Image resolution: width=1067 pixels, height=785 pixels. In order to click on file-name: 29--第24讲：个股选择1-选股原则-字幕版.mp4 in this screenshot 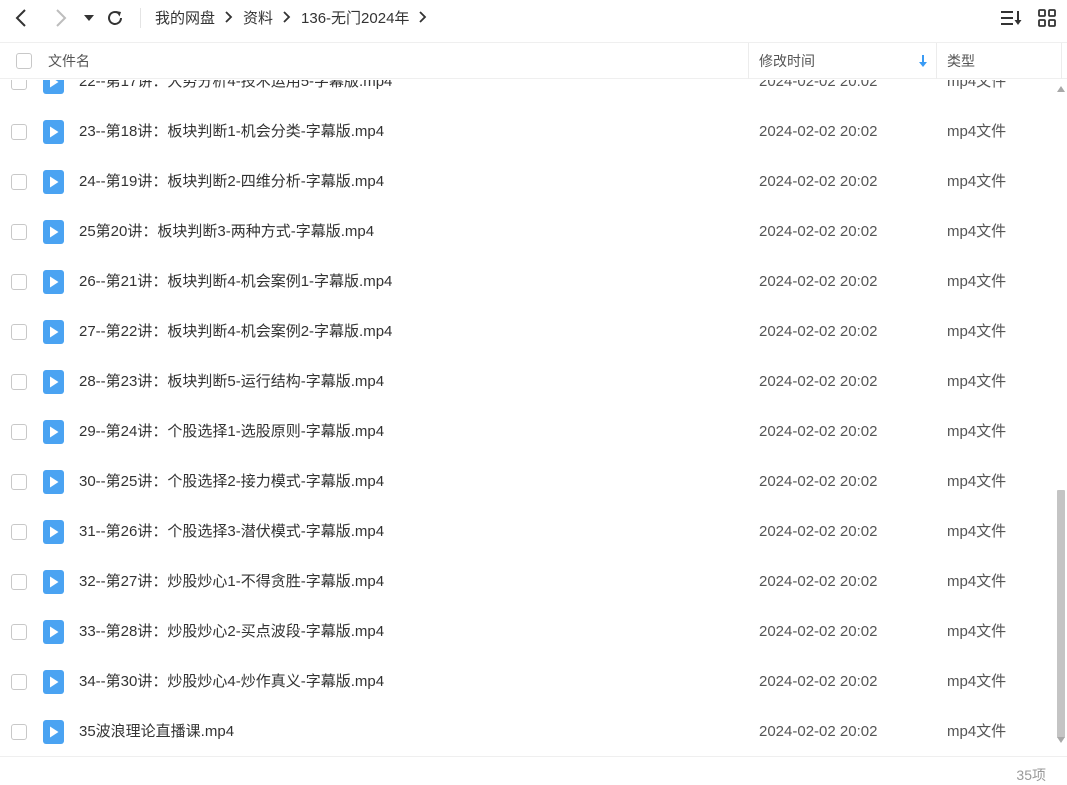, I will do `click(231, 432)`.